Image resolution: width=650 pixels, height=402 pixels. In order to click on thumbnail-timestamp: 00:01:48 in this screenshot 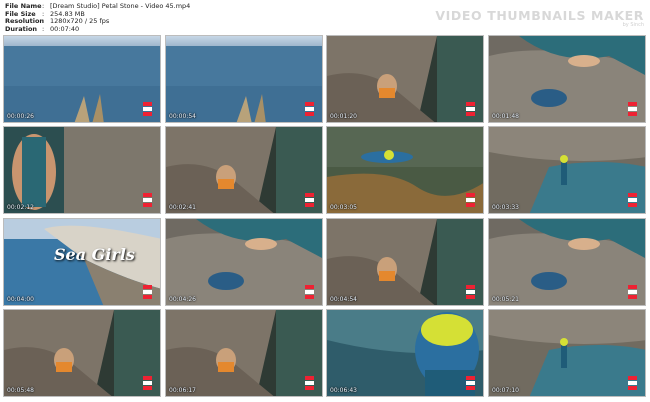, I will do `click(505, 116)`.